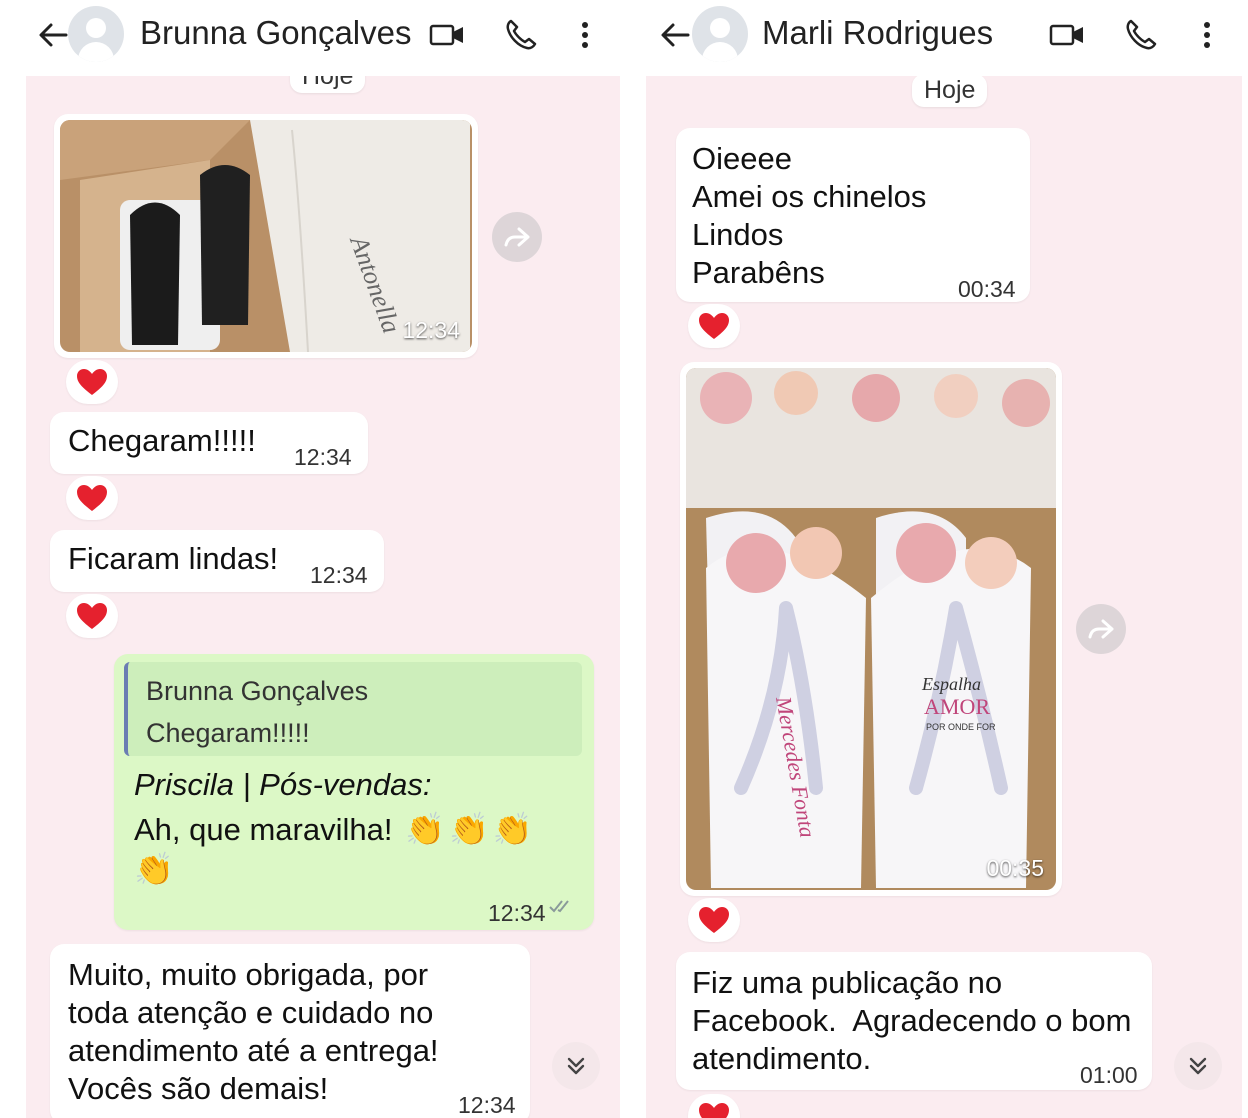 Image resolution: width=1248 pixels, height=1118 pixels. I want to click on message-time: 01:00, so click(1109, 1075).